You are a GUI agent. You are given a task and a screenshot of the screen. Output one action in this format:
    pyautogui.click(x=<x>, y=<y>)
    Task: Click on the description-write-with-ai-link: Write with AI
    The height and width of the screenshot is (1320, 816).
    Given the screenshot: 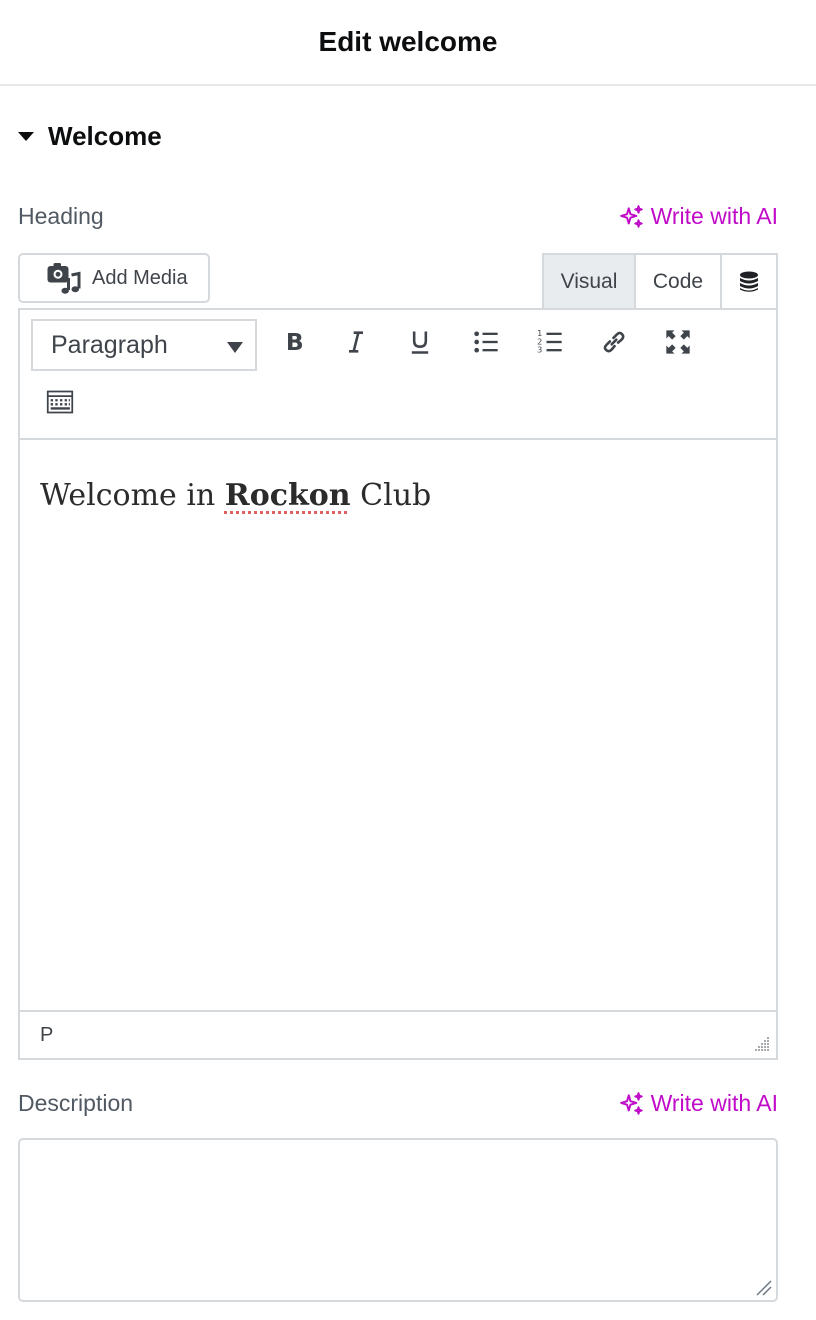 What is the action you would take?
    pyautogui.click(x=698, y=1103)
    